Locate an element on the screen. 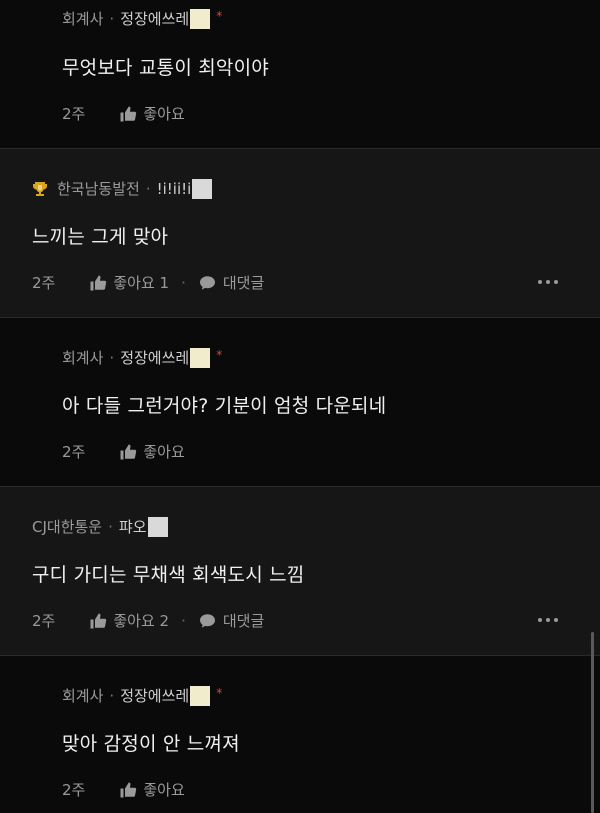  comment-text: 무엇보다 교통이 최악이야 is located at coordinates (165, 68).